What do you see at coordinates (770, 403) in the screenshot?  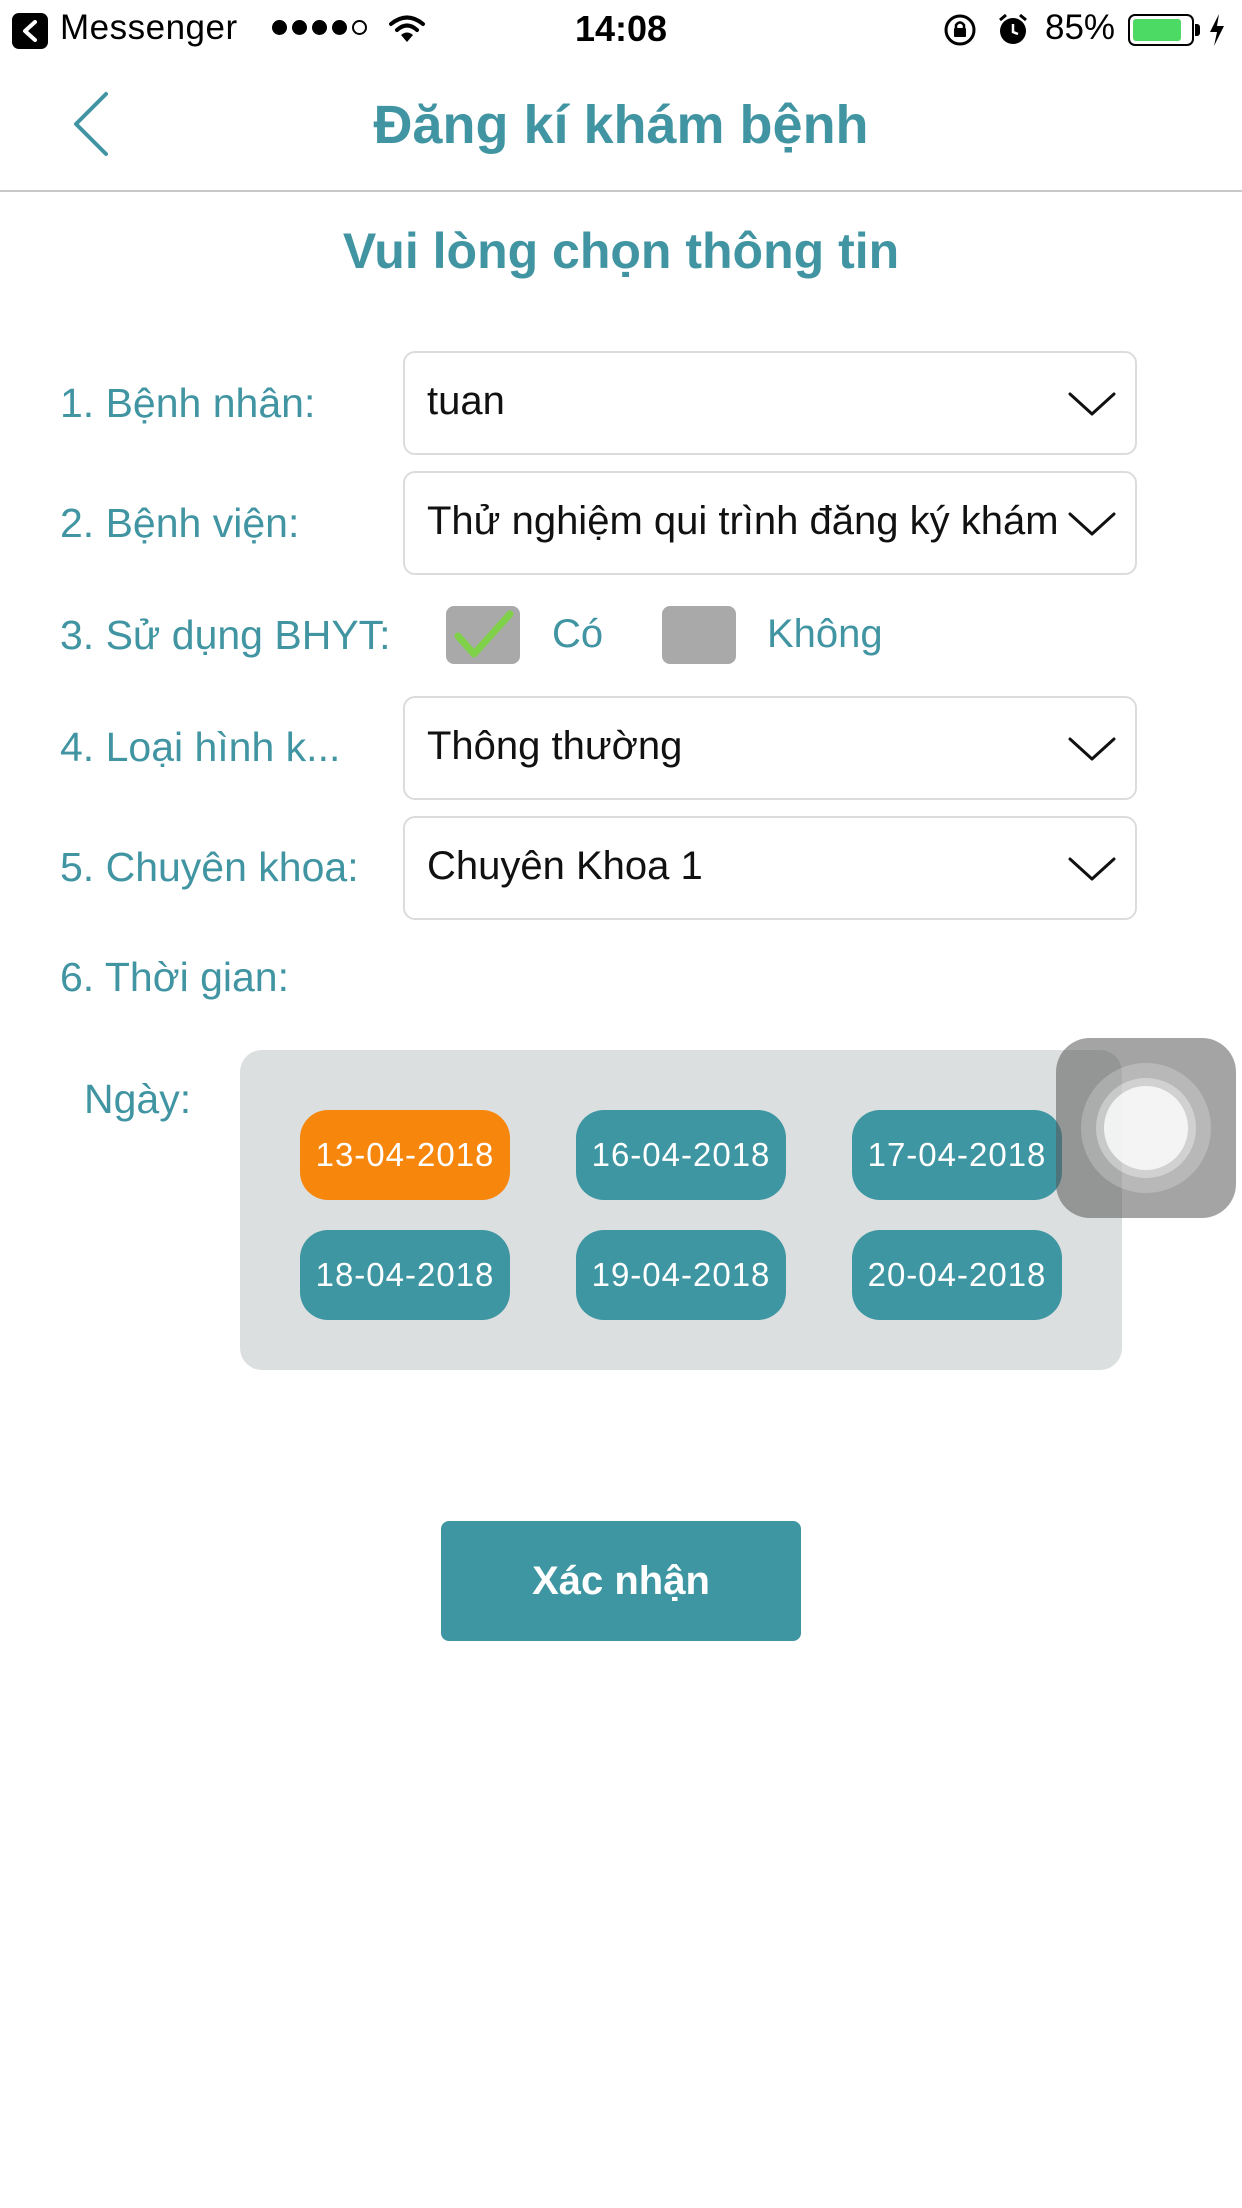 I see `patient-select: tuan` at bounding box center [770, 403].